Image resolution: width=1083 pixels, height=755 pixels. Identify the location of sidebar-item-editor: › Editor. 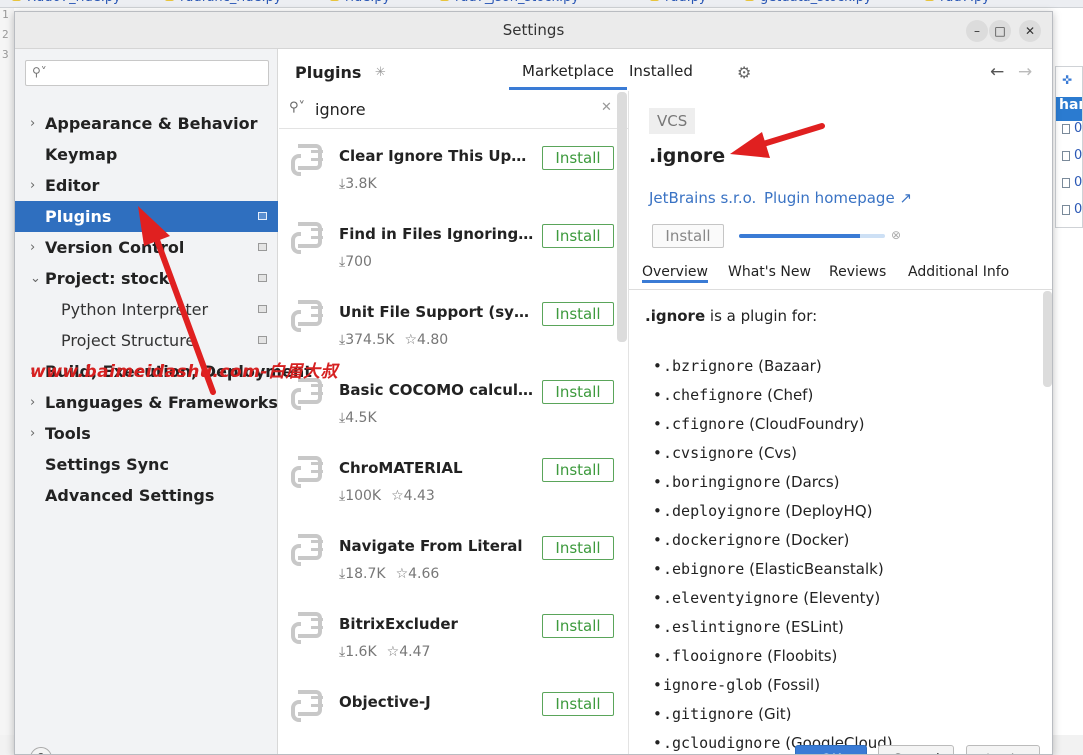
(146, 185).